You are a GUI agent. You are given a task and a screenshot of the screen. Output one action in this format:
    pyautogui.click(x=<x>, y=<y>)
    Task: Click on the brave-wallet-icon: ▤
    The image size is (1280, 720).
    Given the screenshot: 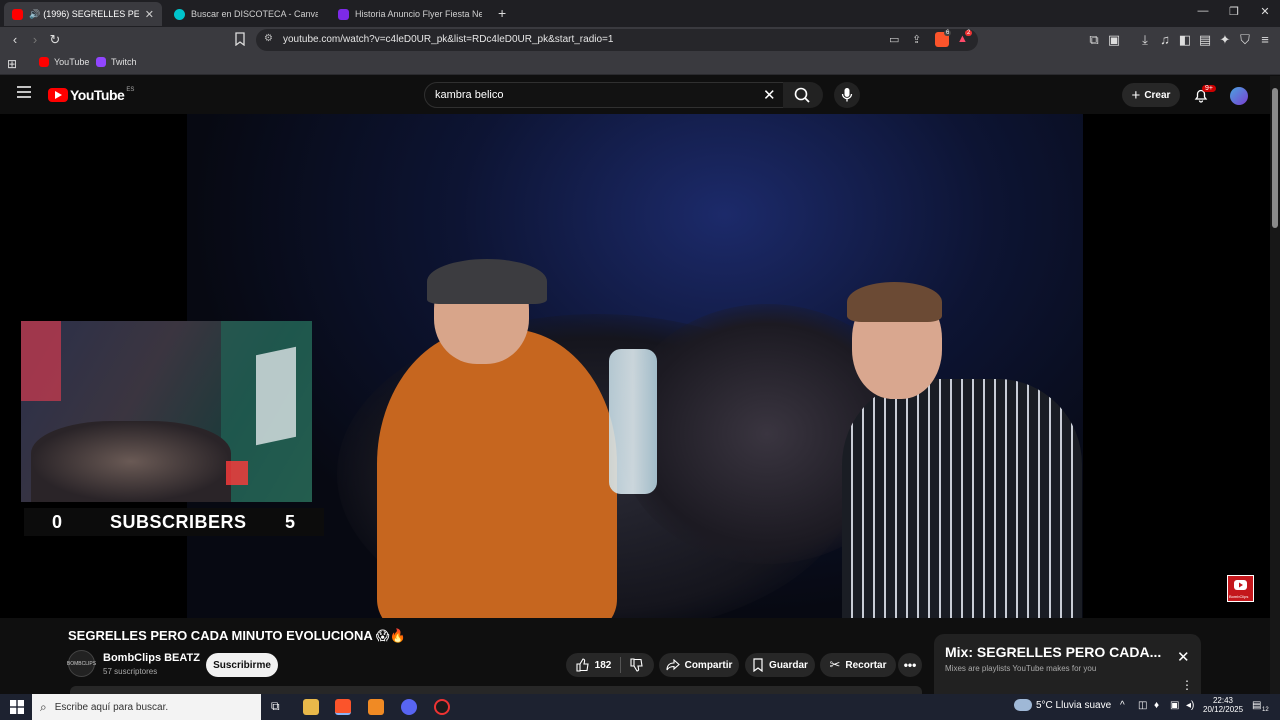 What is the action you would take?
    pyautogui.click(x=1205, y=40)
    